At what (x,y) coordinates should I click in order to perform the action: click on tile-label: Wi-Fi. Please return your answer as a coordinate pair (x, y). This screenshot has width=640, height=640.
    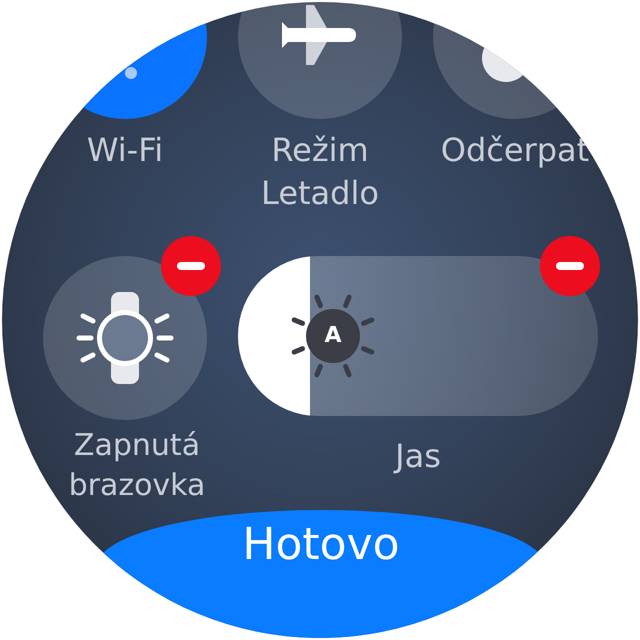
    Looking at the image, I should click on (125, 150).